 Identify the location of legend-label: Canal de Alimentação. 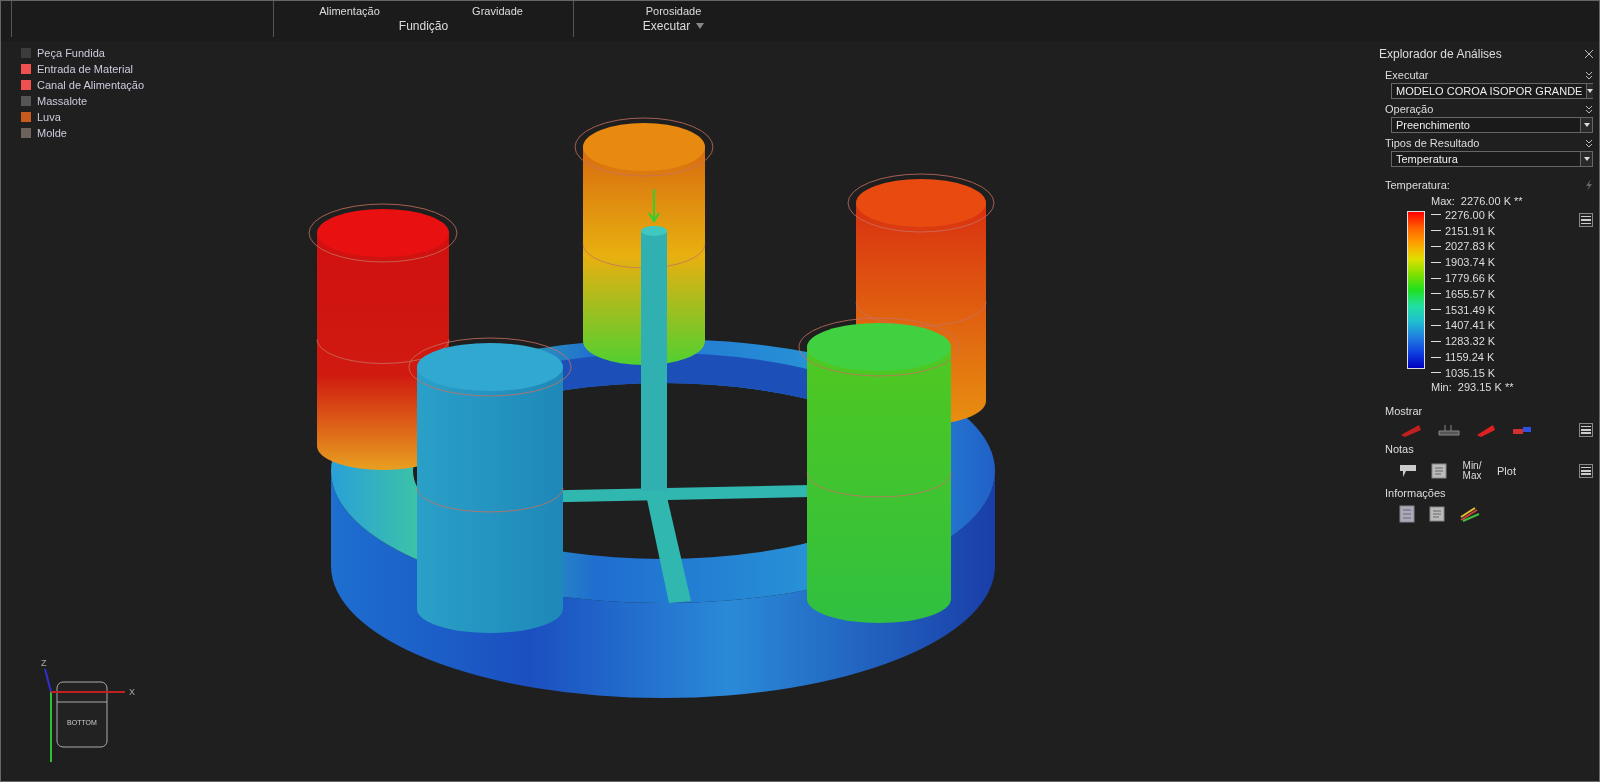
(90, 85).